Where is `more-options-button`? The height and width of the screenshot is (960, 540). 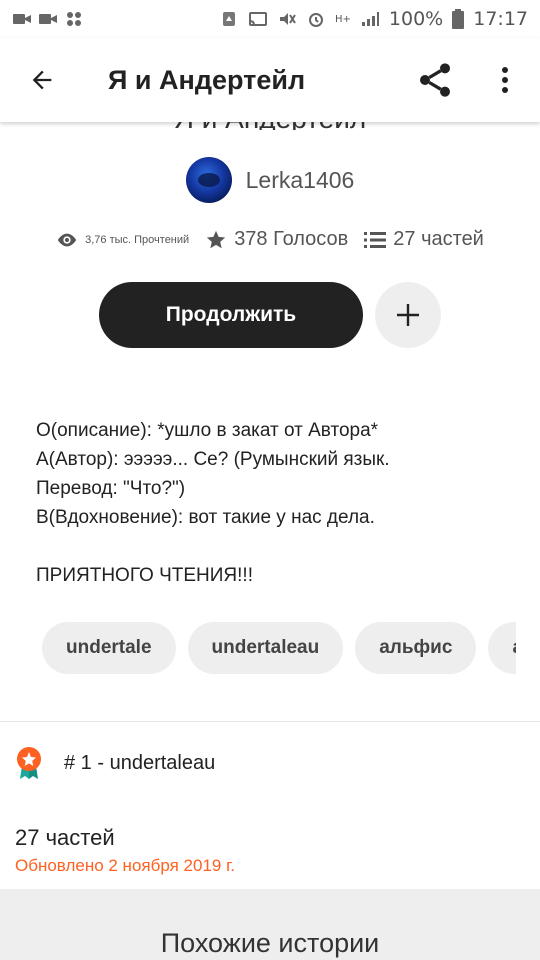 more-options-button is located at coordinates (505, 80).